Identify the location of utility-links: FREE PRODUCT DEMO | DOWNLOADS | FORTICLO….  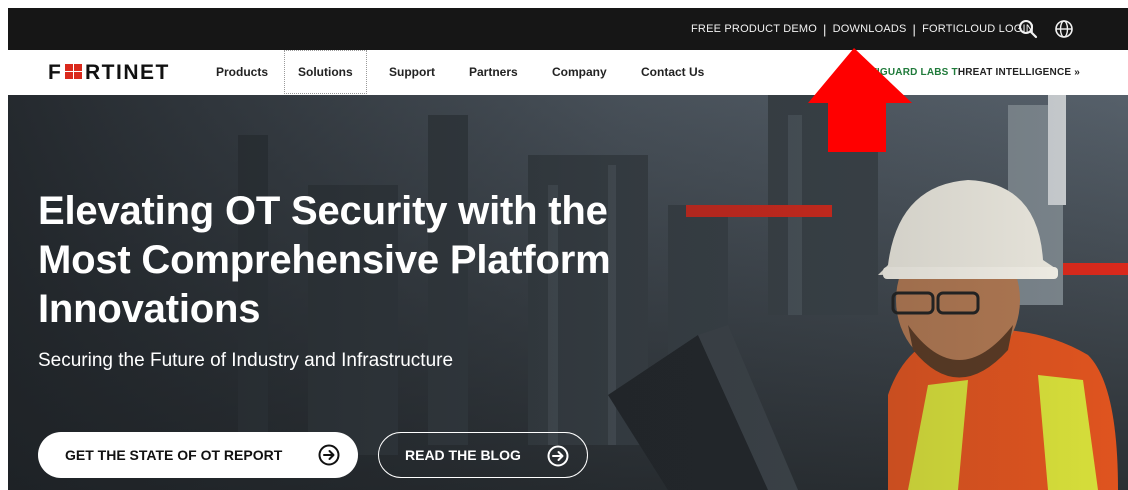
(862, 29).